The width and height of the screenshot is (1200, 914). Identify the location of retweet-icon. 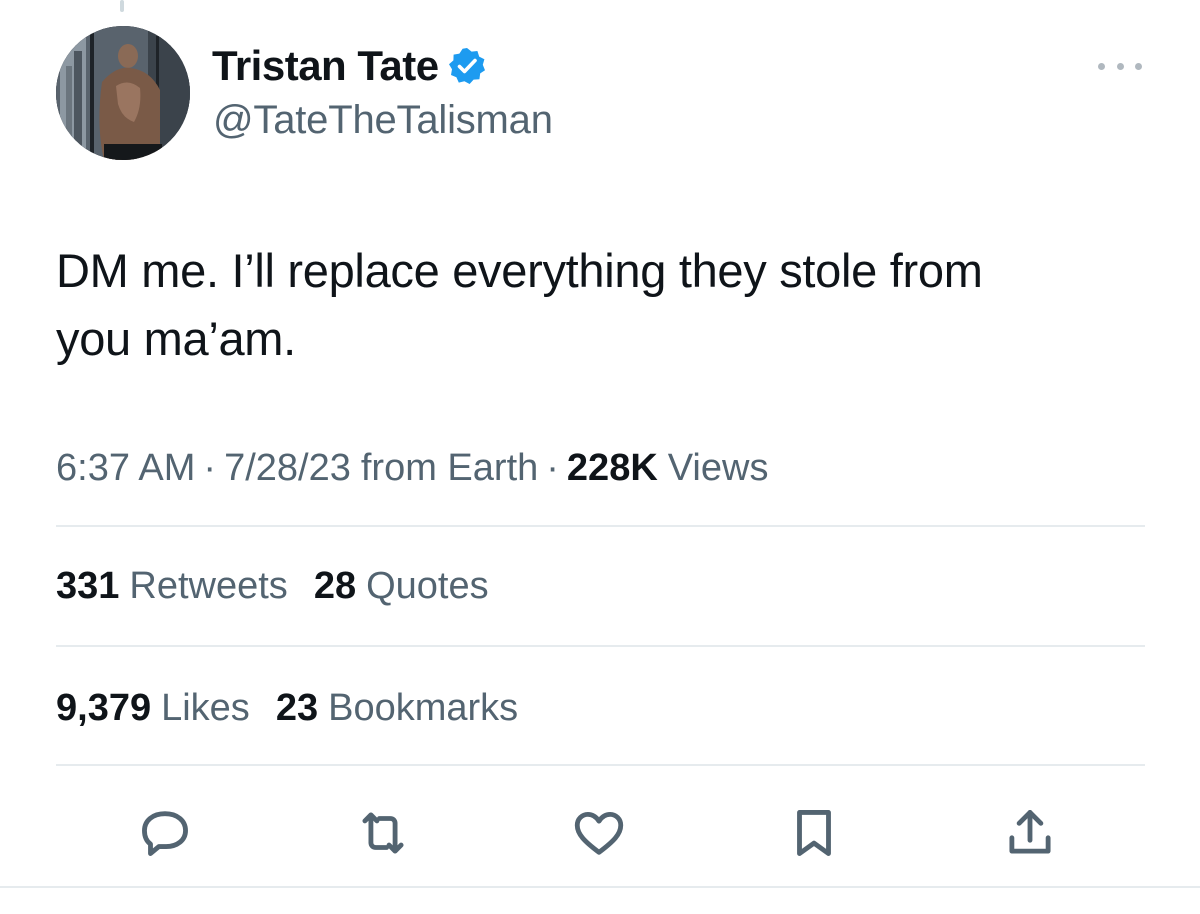
(383, 833).